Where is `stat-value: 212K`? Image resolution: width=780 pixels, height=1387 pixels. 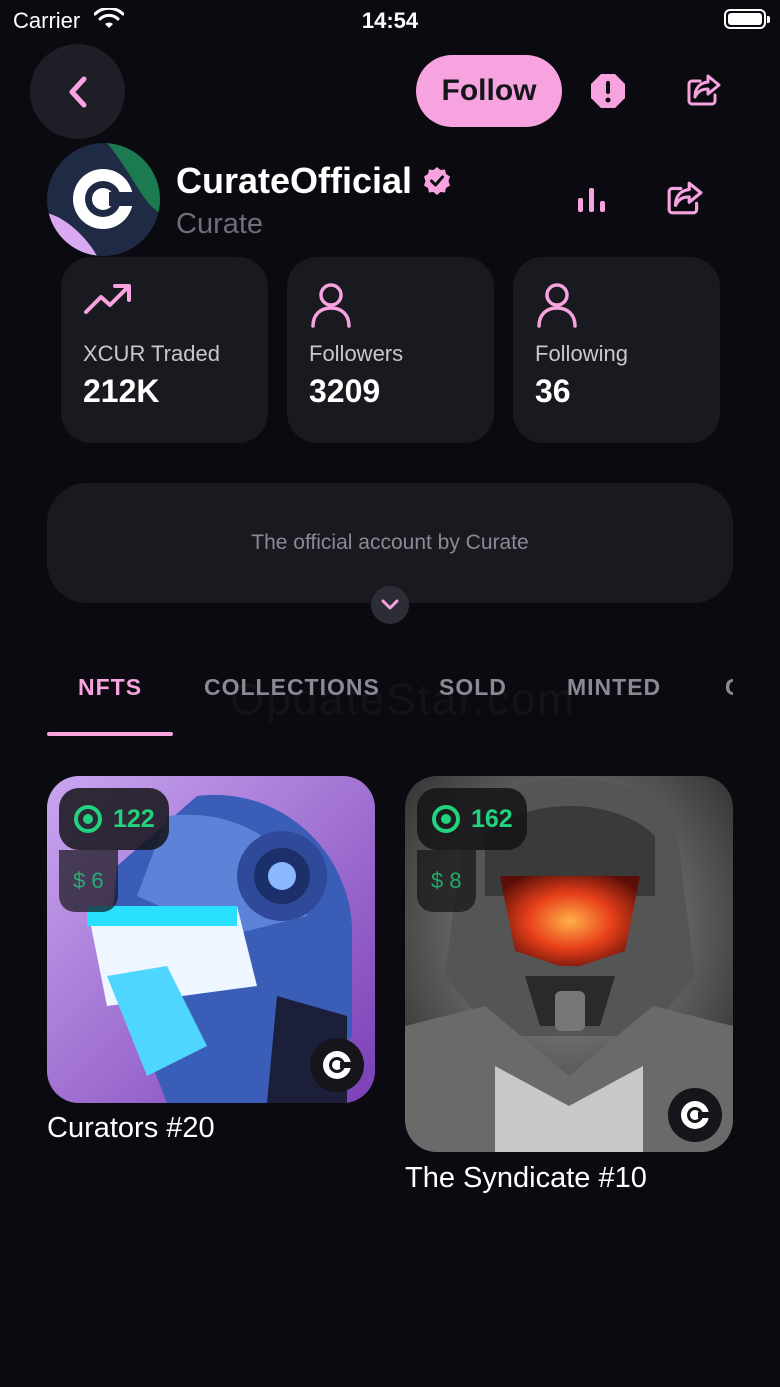 stat-value: 212K is located at coordinates (121, 391).